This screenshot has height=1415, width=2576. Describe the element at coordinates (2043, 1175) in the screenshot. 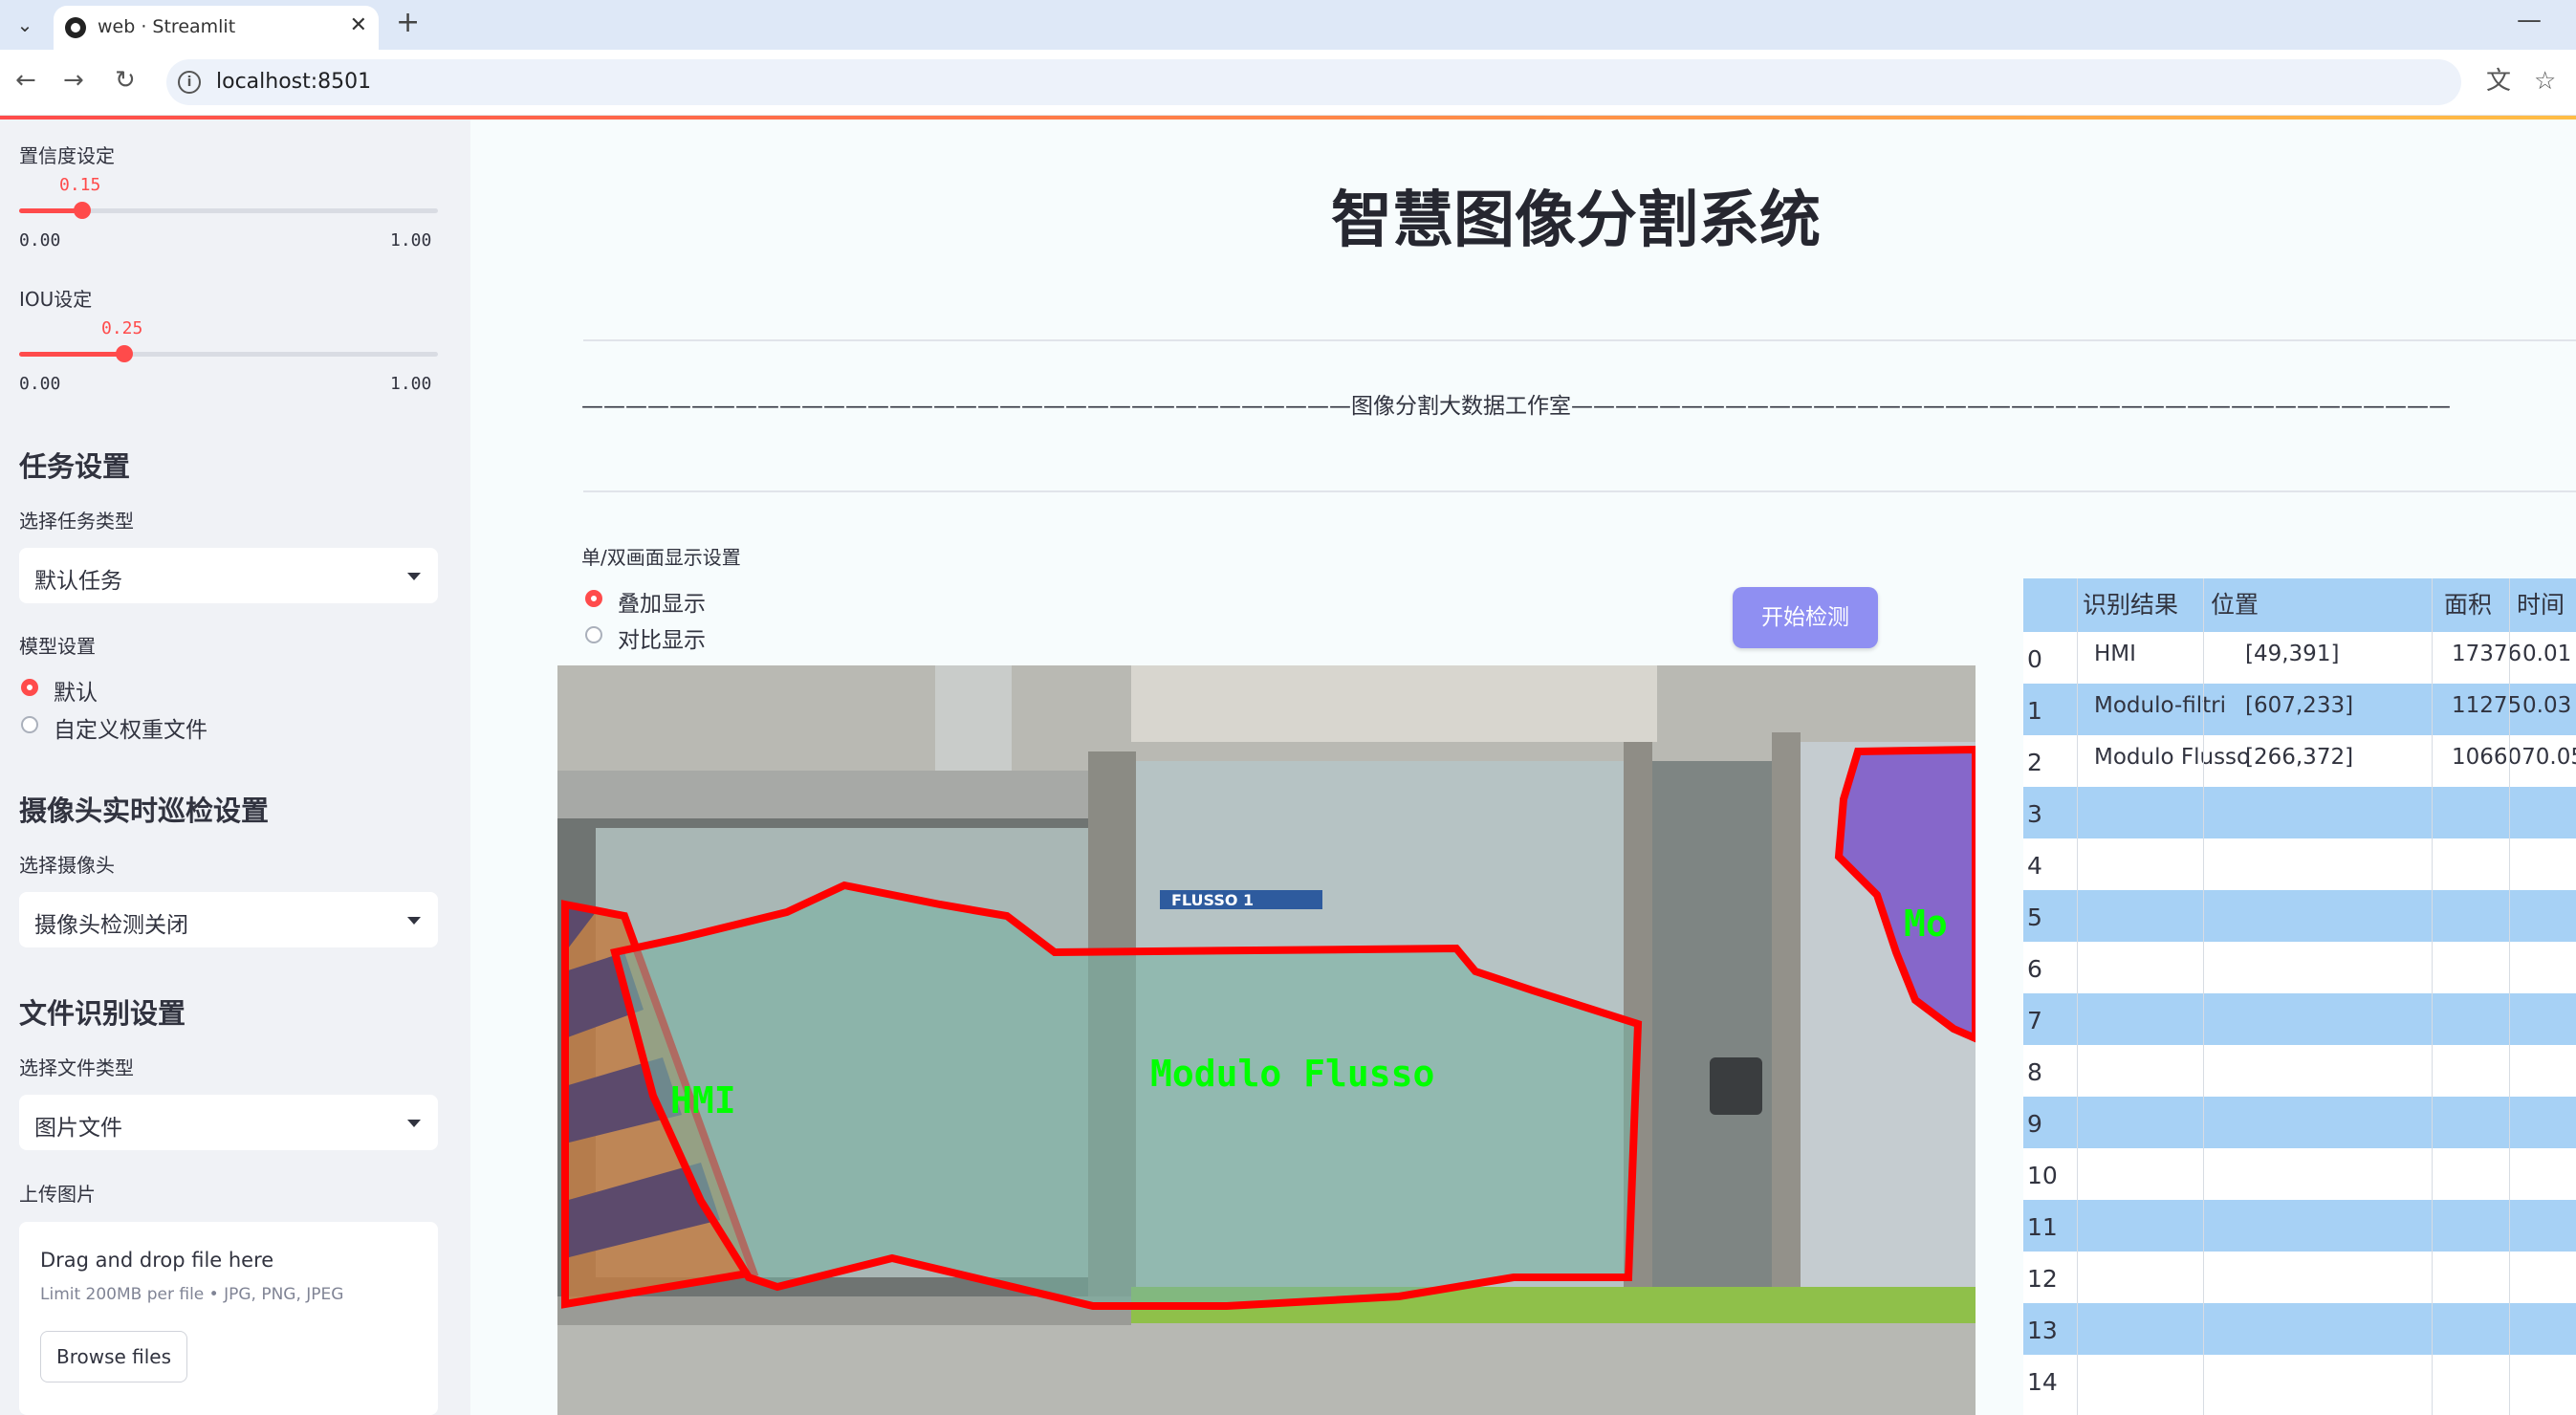

I see `row-index: 10` at that location.